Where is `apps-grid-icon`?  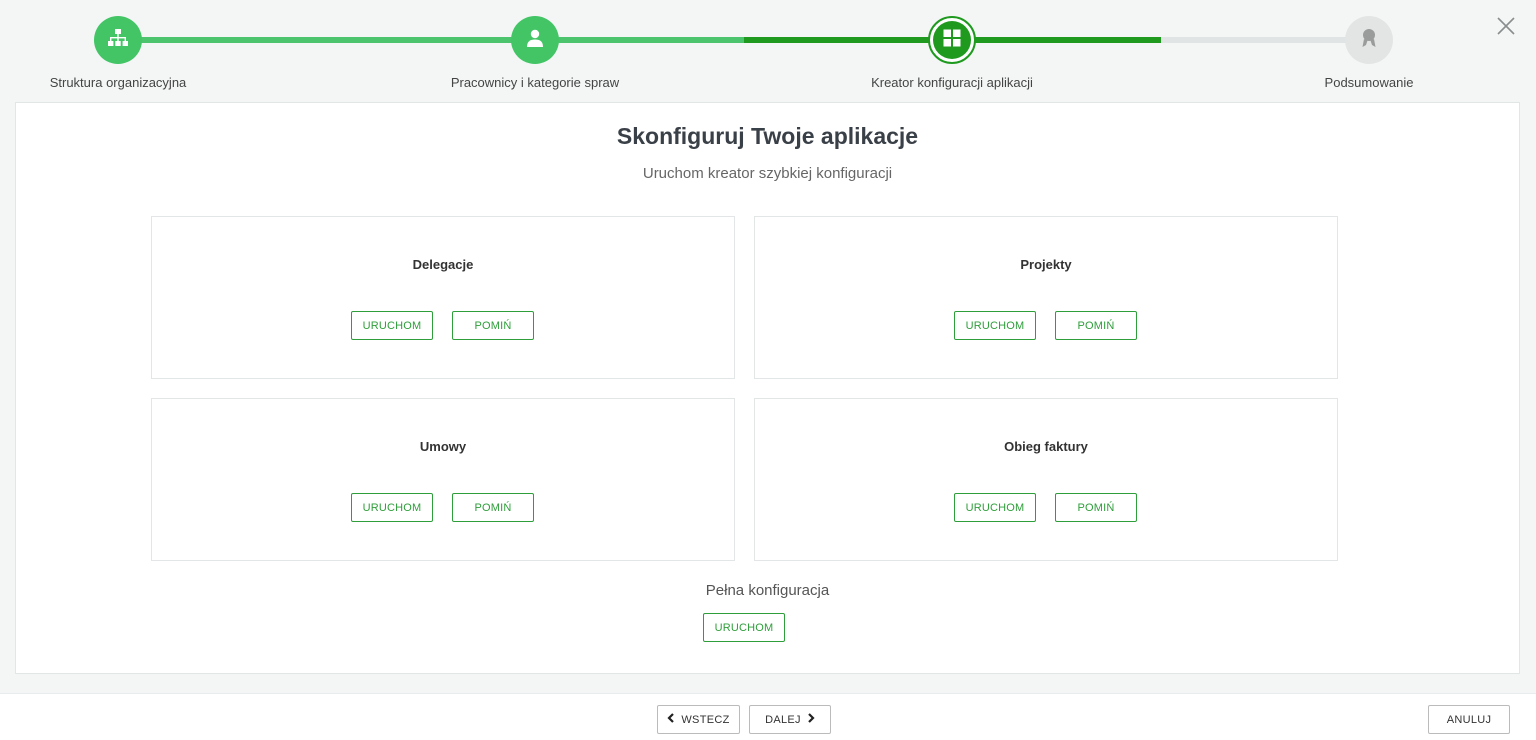
apps-grid-icon is located at coordinates (952, 40).